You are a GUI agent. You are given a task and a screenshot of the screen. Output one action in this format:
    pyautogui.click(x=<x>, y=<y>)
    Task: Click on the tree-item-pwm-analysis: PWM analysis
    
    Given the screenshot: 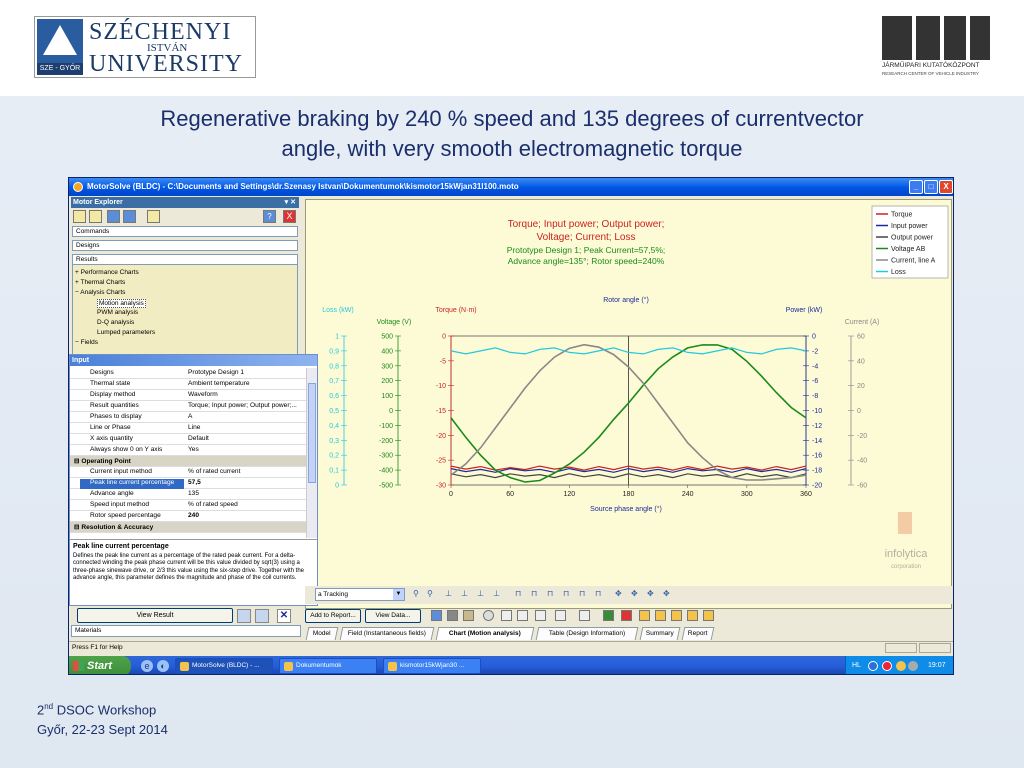 What is the action you would take?
    pyautogui.click(x=117, y=312)
    